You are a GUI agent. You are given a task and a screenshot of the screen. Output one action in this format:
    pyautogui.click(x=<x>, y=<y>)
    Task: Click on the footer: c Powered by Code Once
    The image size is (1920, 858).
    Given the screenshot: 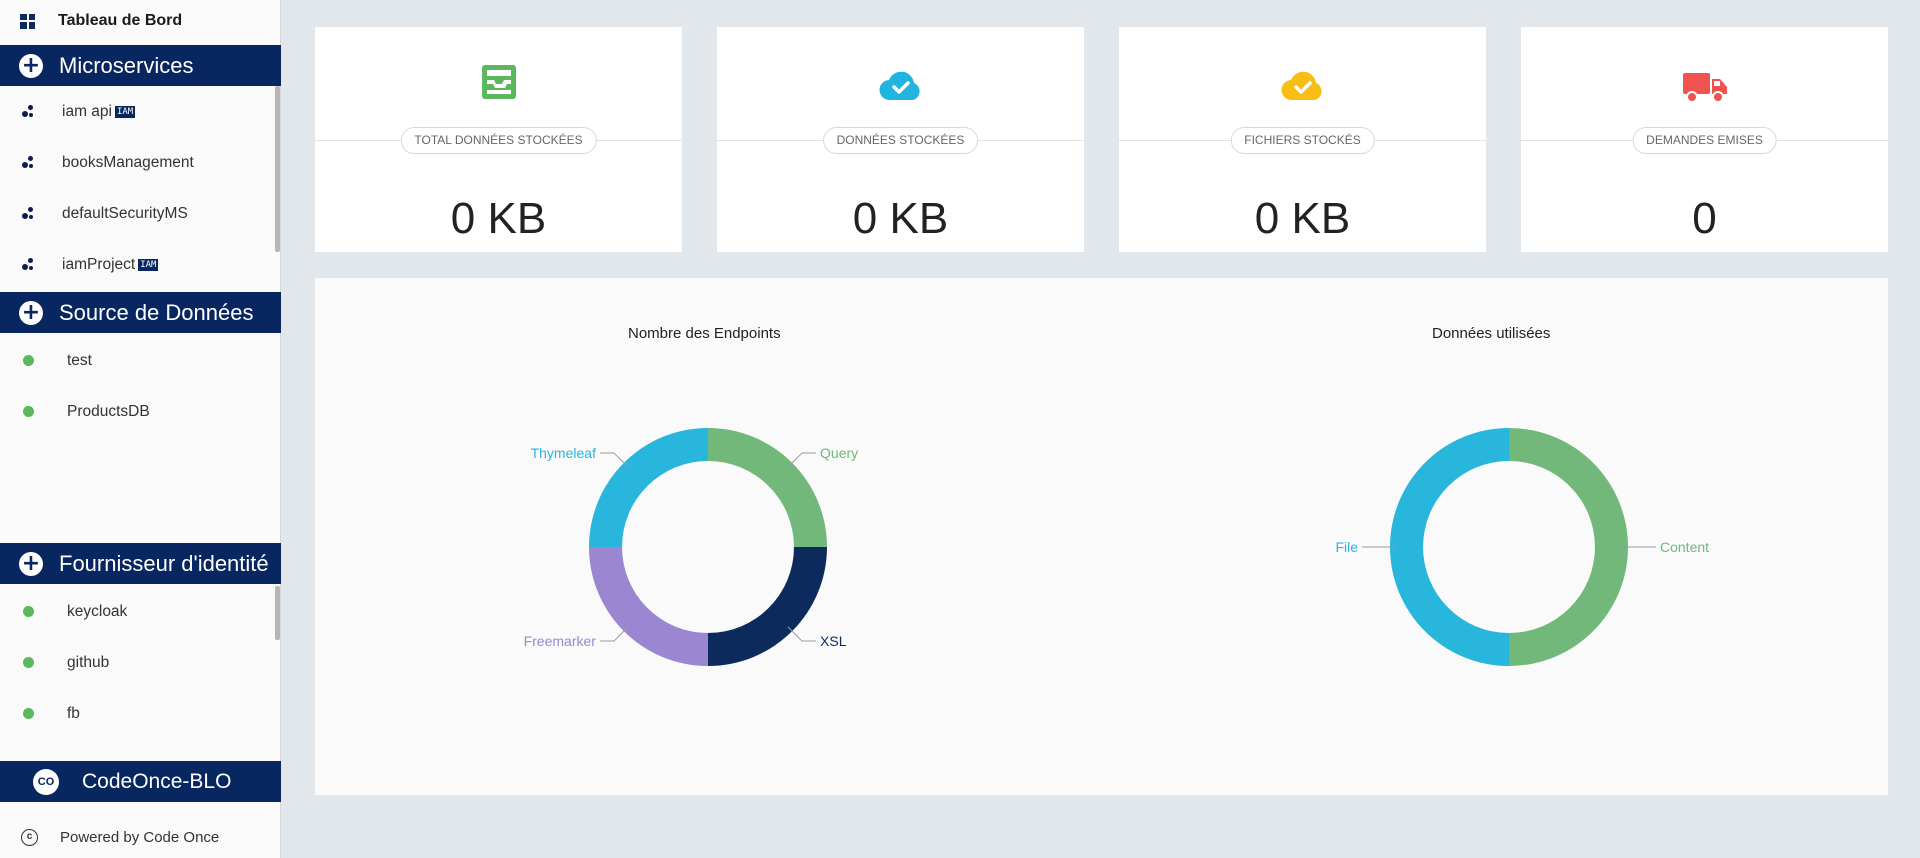 What is the action you would take?
    pyautogui.click(x=140, y=837)
    